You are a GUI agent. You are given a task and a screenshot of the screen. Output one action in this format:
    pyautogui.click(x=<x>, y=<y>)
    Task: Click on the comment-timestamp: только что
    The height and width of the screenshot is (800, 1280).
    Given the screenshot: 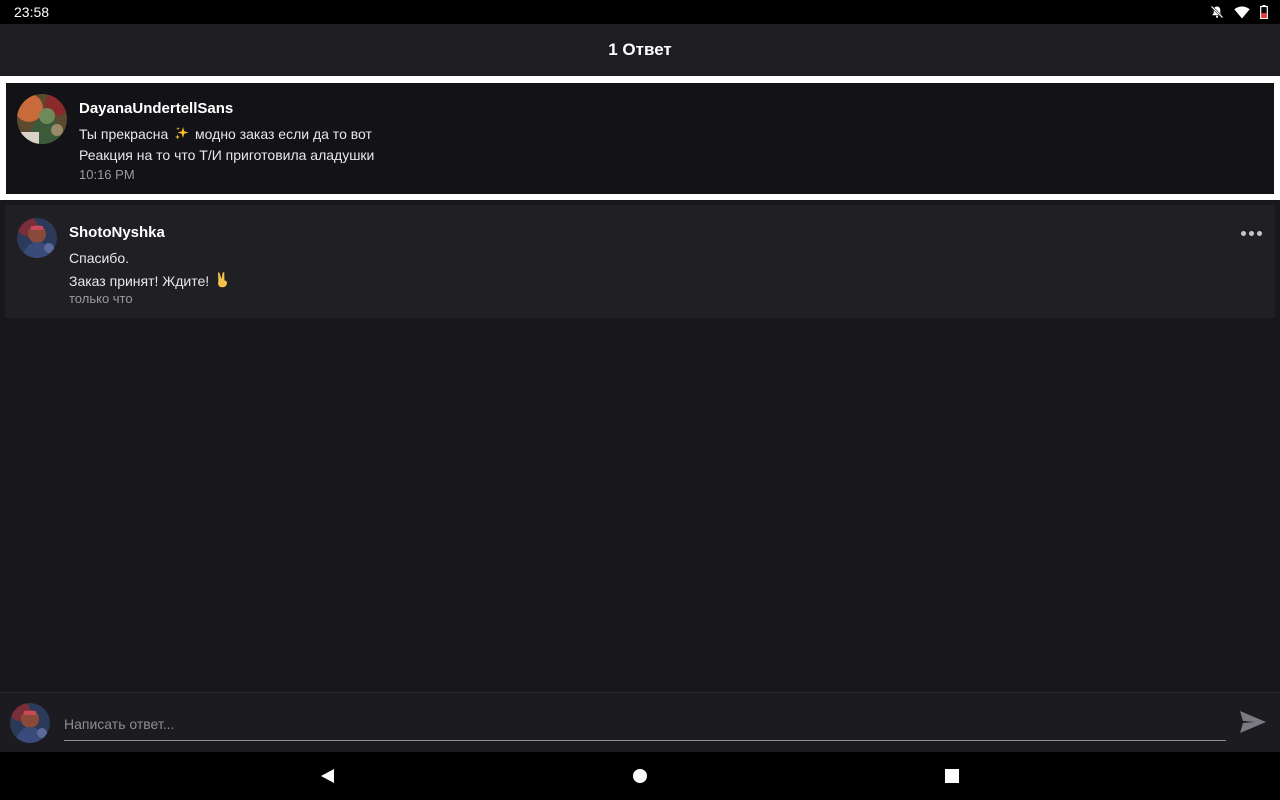 What is the action you would take?
    pyautogui.click(x=101, y=298)
    